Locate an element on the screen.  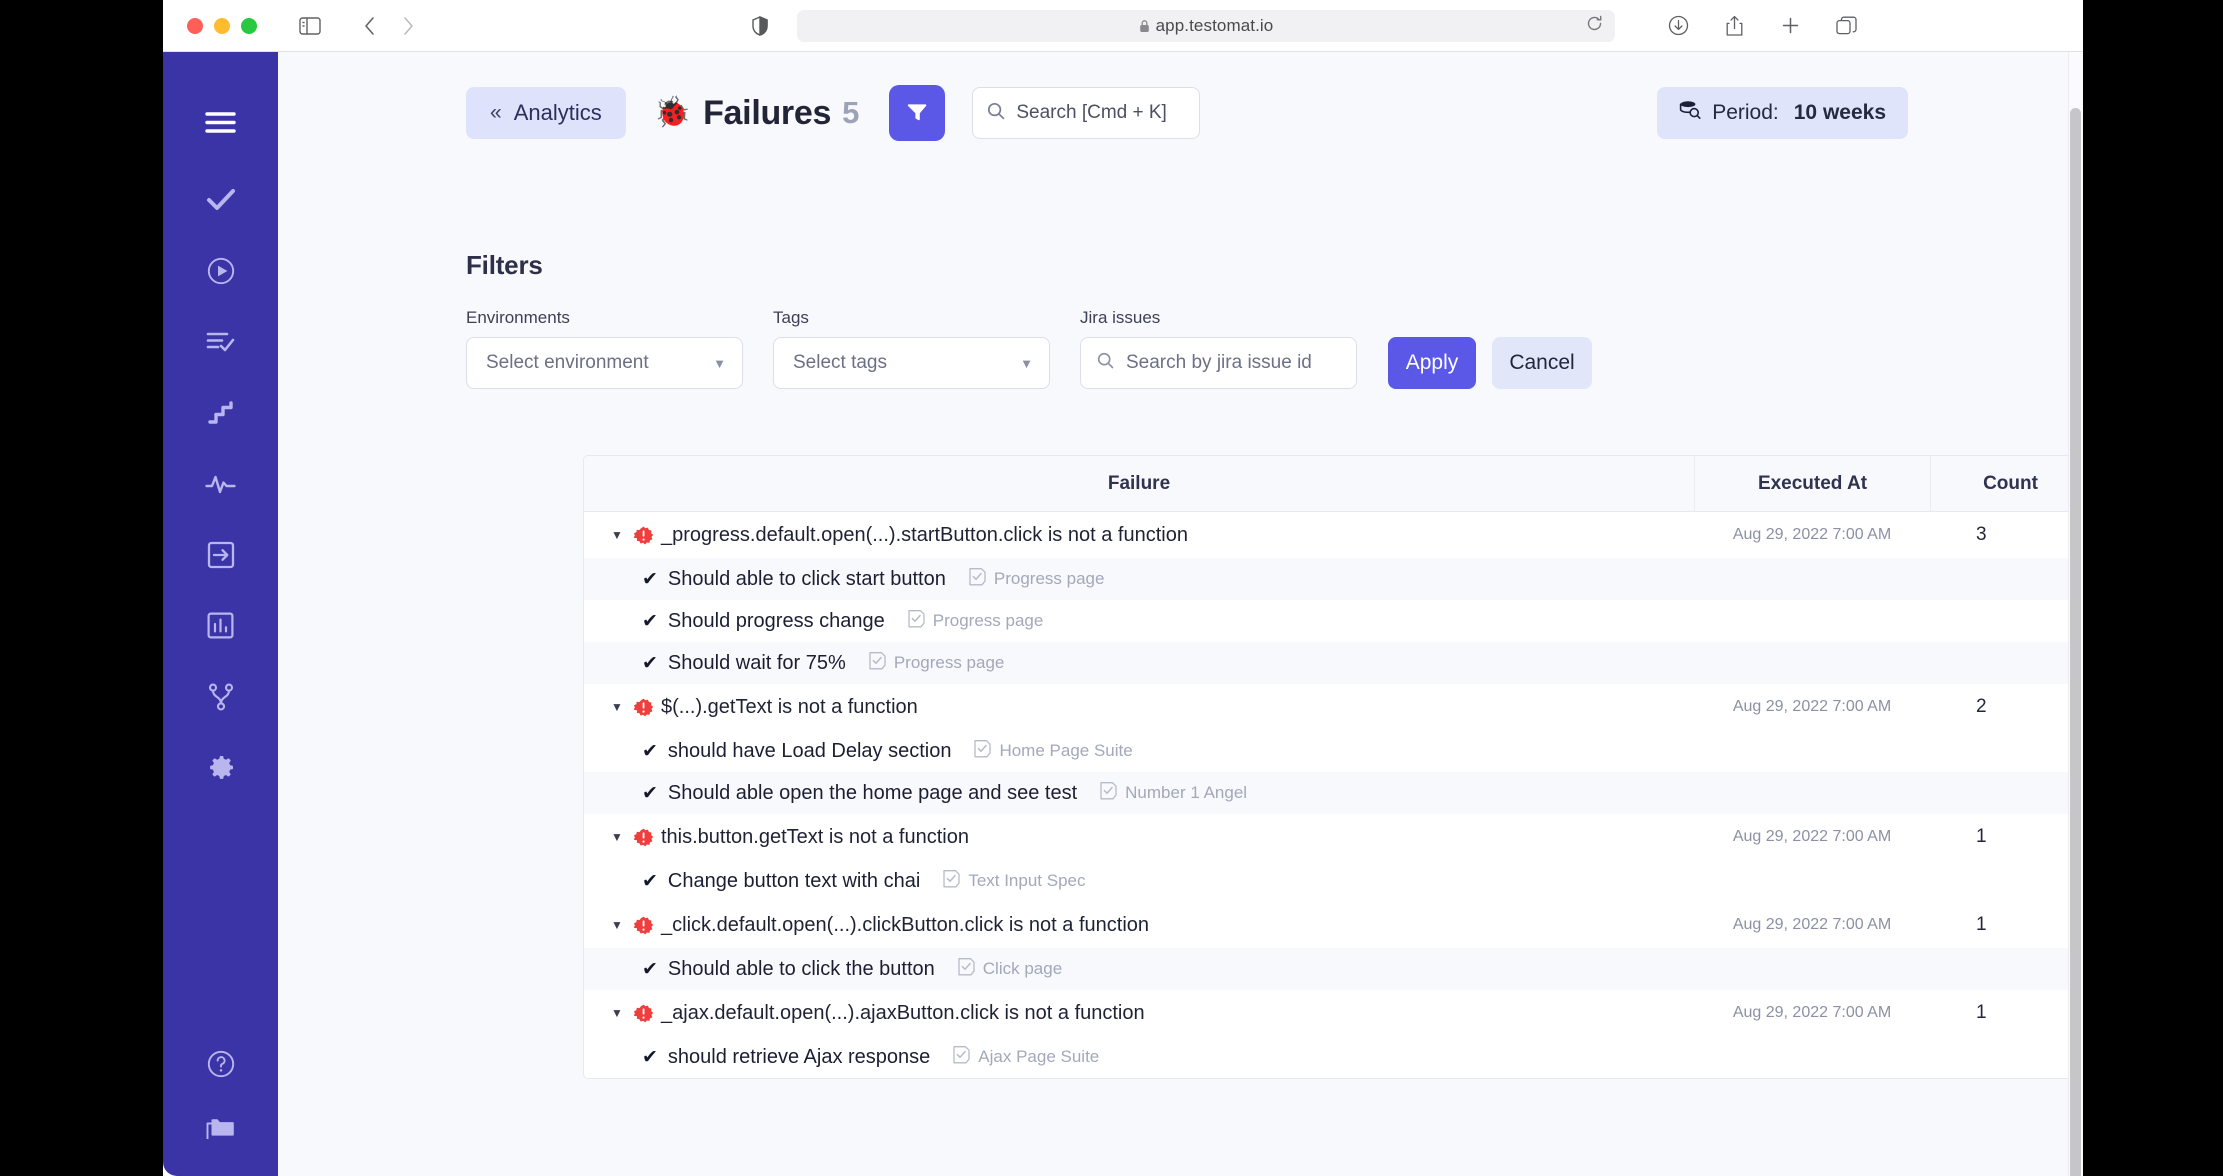
period-button: Period: 10 weeks is located at coordinates (1782, 113).